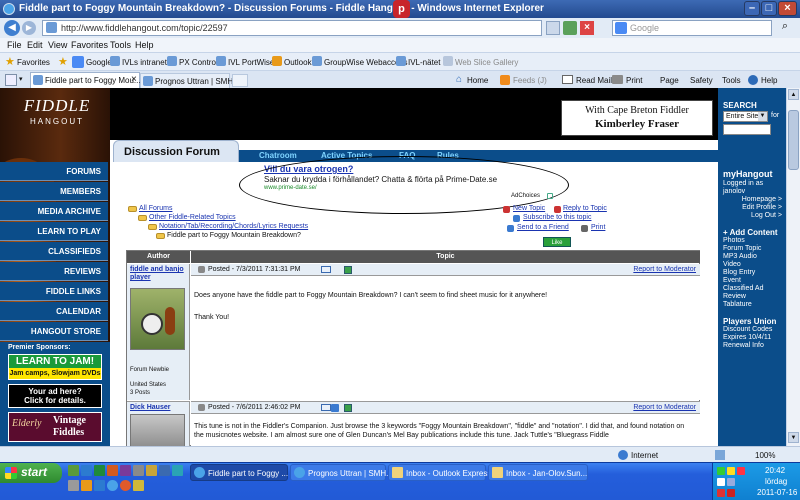 This screenshot has width=800, height=500. What do you see at coordinates (617, 79) in the screenshot?
I see `print-icon` at bounding box center [617, 79].